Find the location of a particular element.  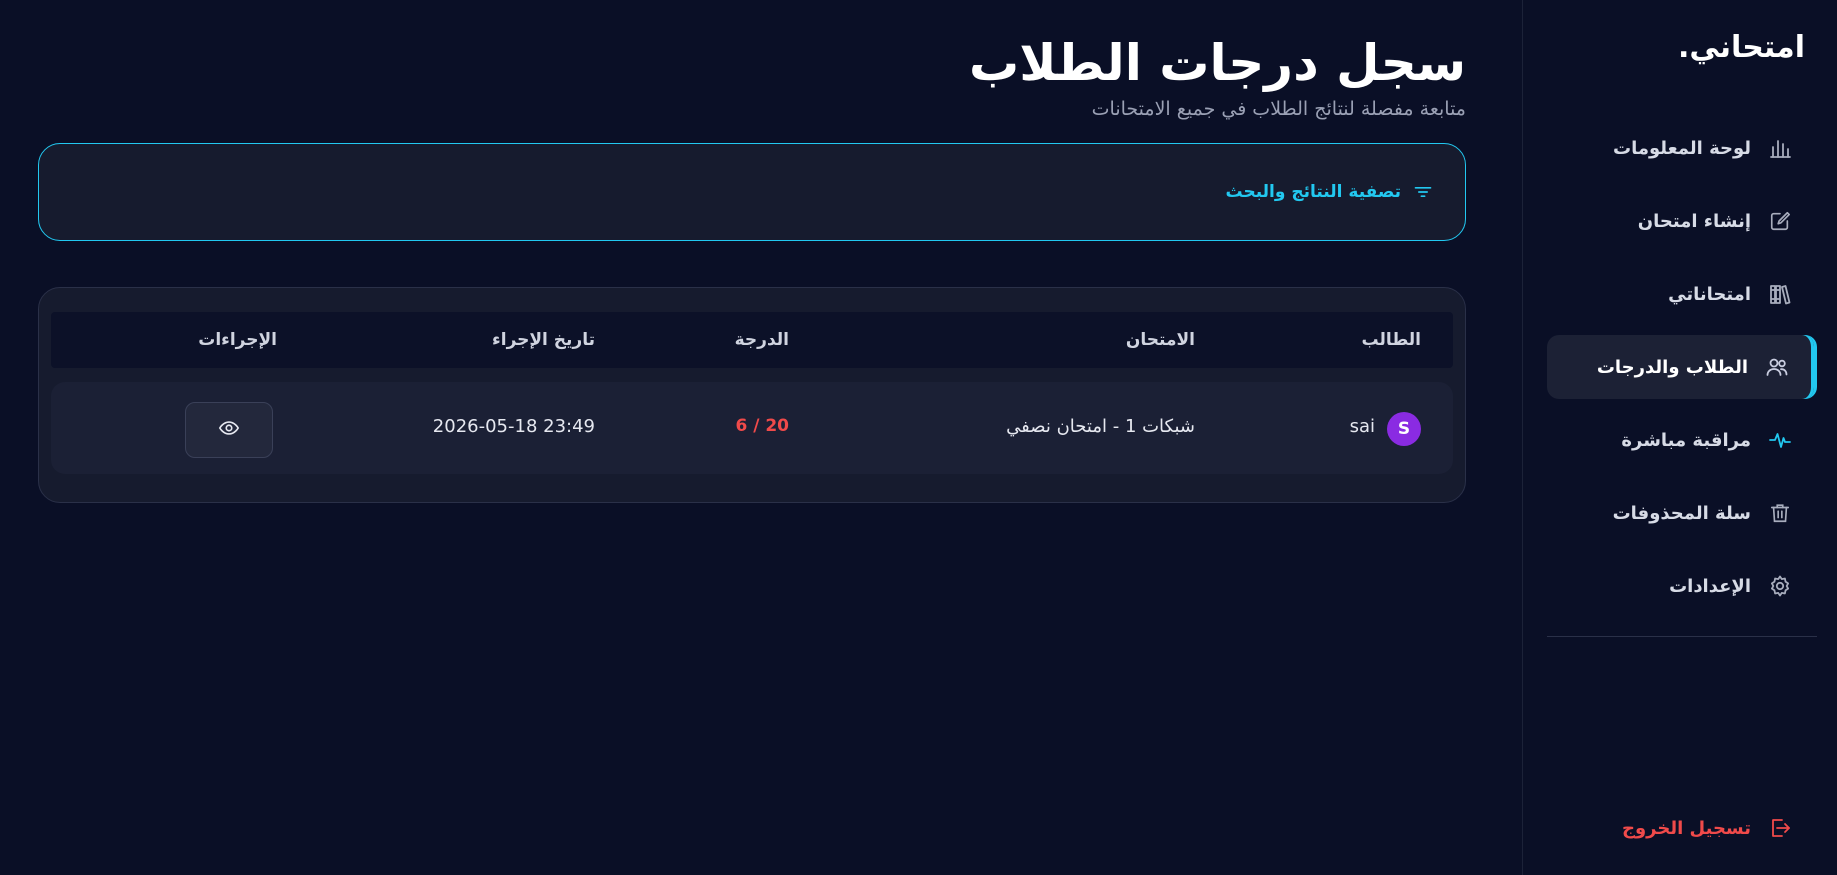

column-header-actions: الإجراءات is located at coordinates (237, 340).